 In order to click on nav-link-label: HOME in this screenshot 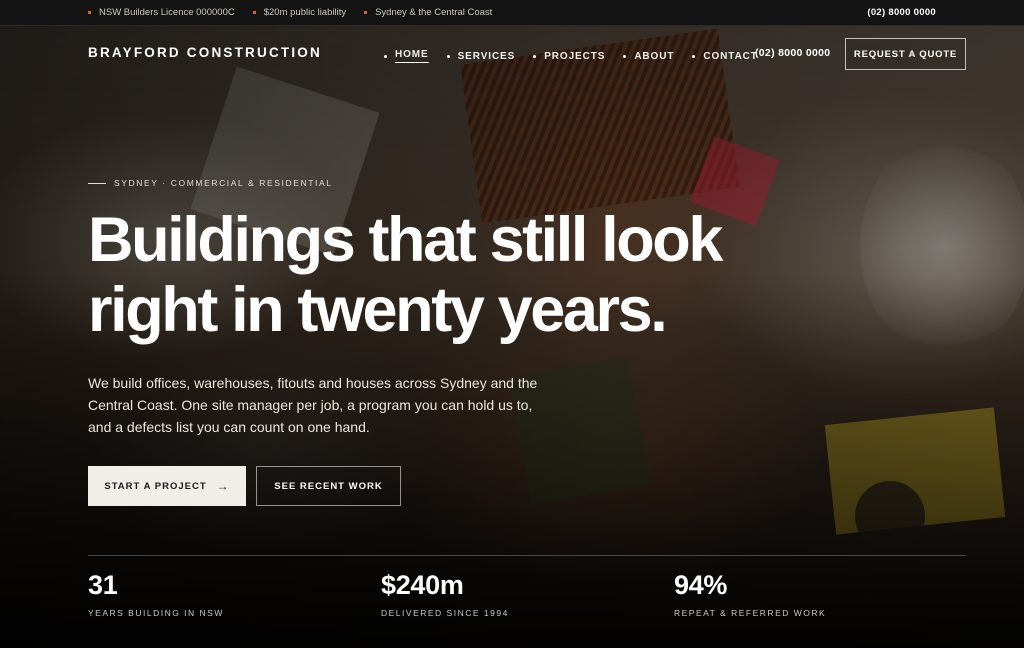, I will do `click(412, 56)`.